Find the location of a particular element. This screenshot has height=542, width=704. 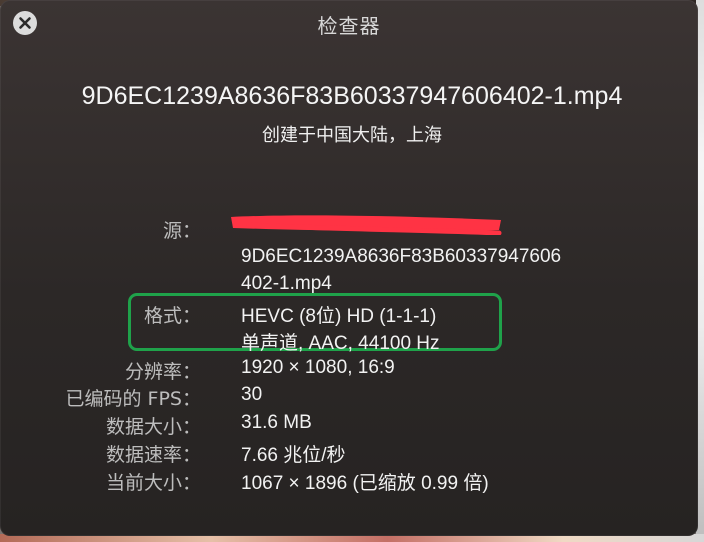

current-size-label: 当前大小： is located at coordinates (153, 483).